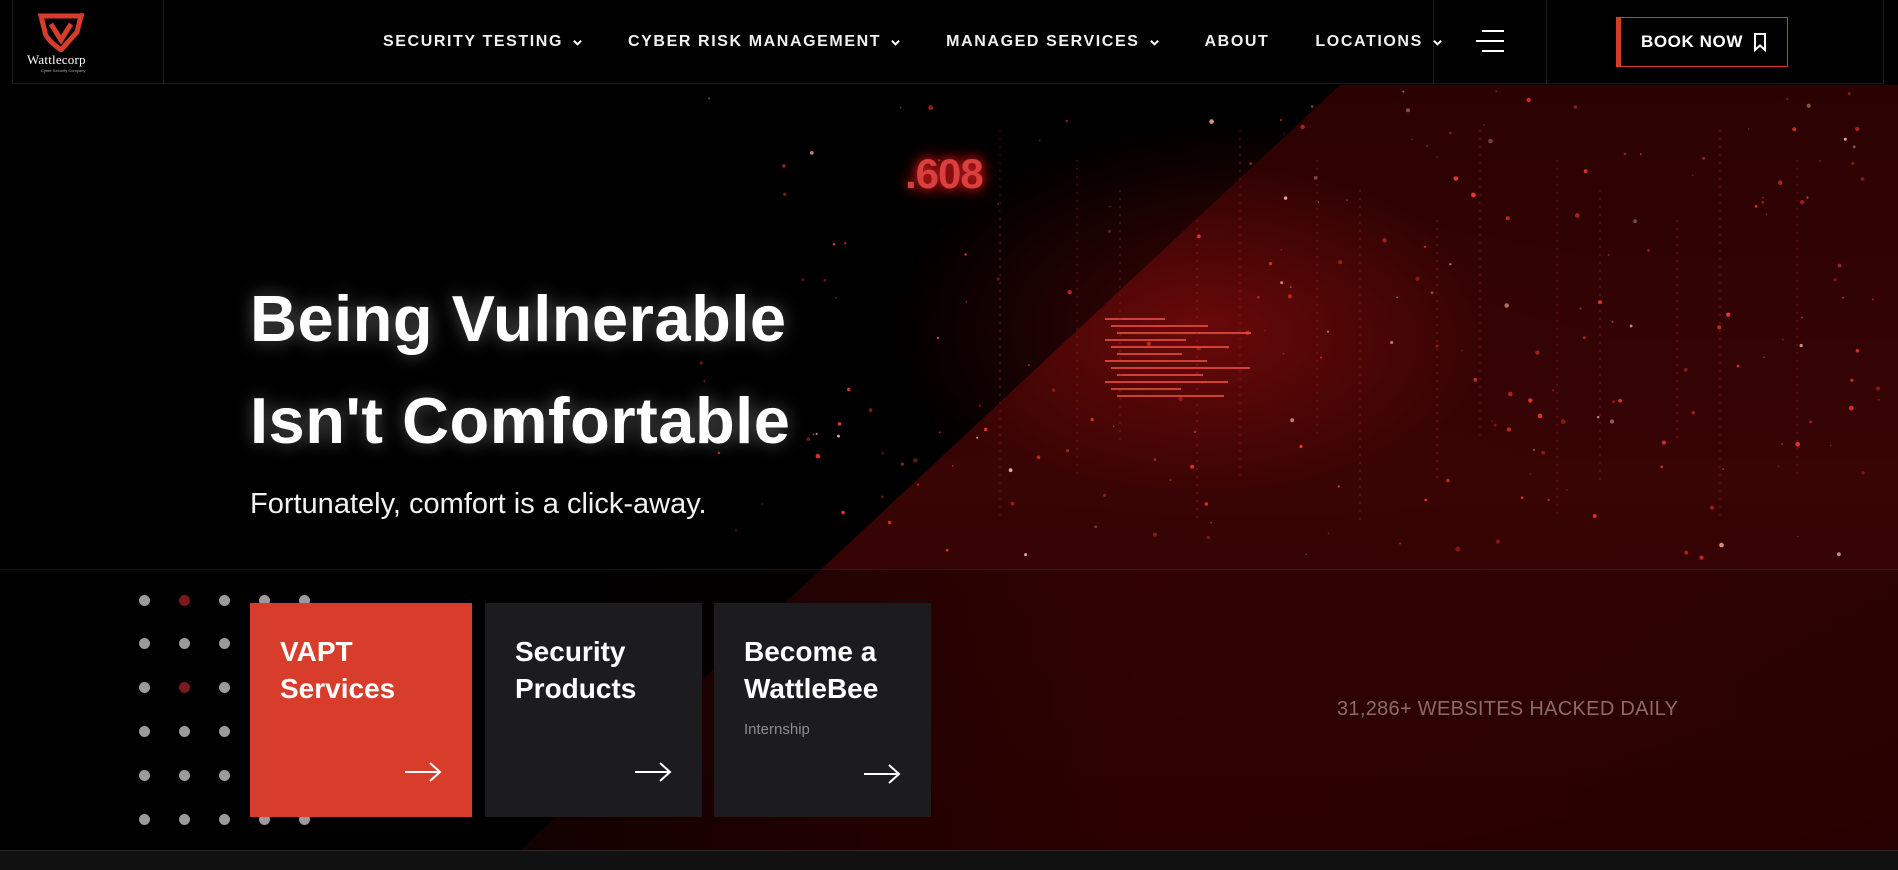  What do you see at coordinates (822, 670) in the screenshot?
I see `card-title: Become a WattleBee` at bounding box center [822, 670].